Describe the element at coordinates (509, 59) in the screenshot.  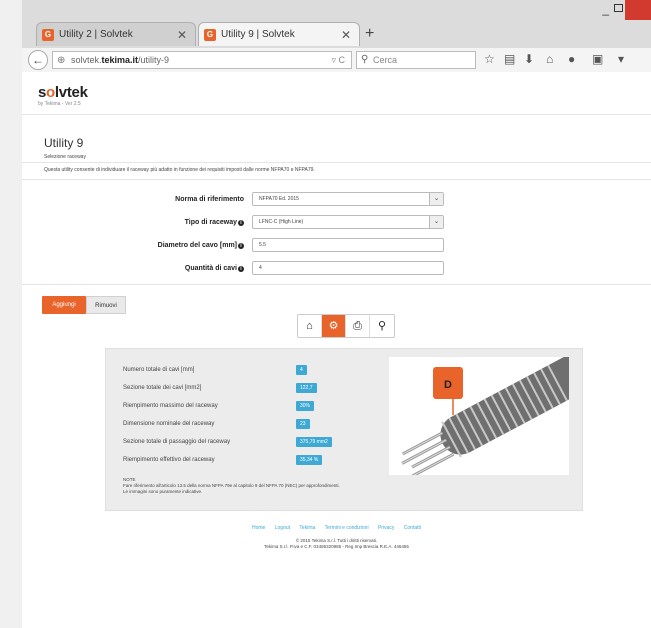
I see `reading-list-icon: ▤` at that location.